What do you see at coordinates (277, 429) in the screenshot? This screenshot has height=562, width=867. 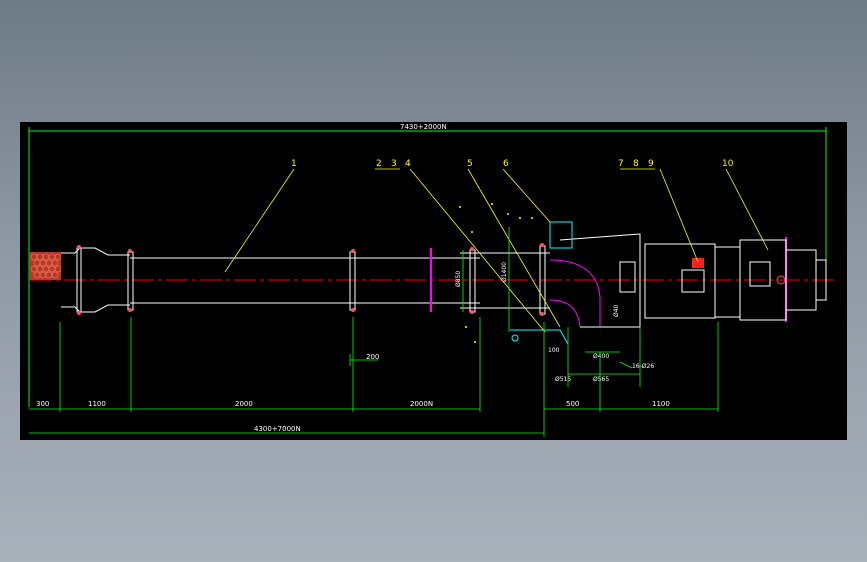 I see `overall-dimension-bottom-label: 4300+7000N` at bounding box center [277, 429].